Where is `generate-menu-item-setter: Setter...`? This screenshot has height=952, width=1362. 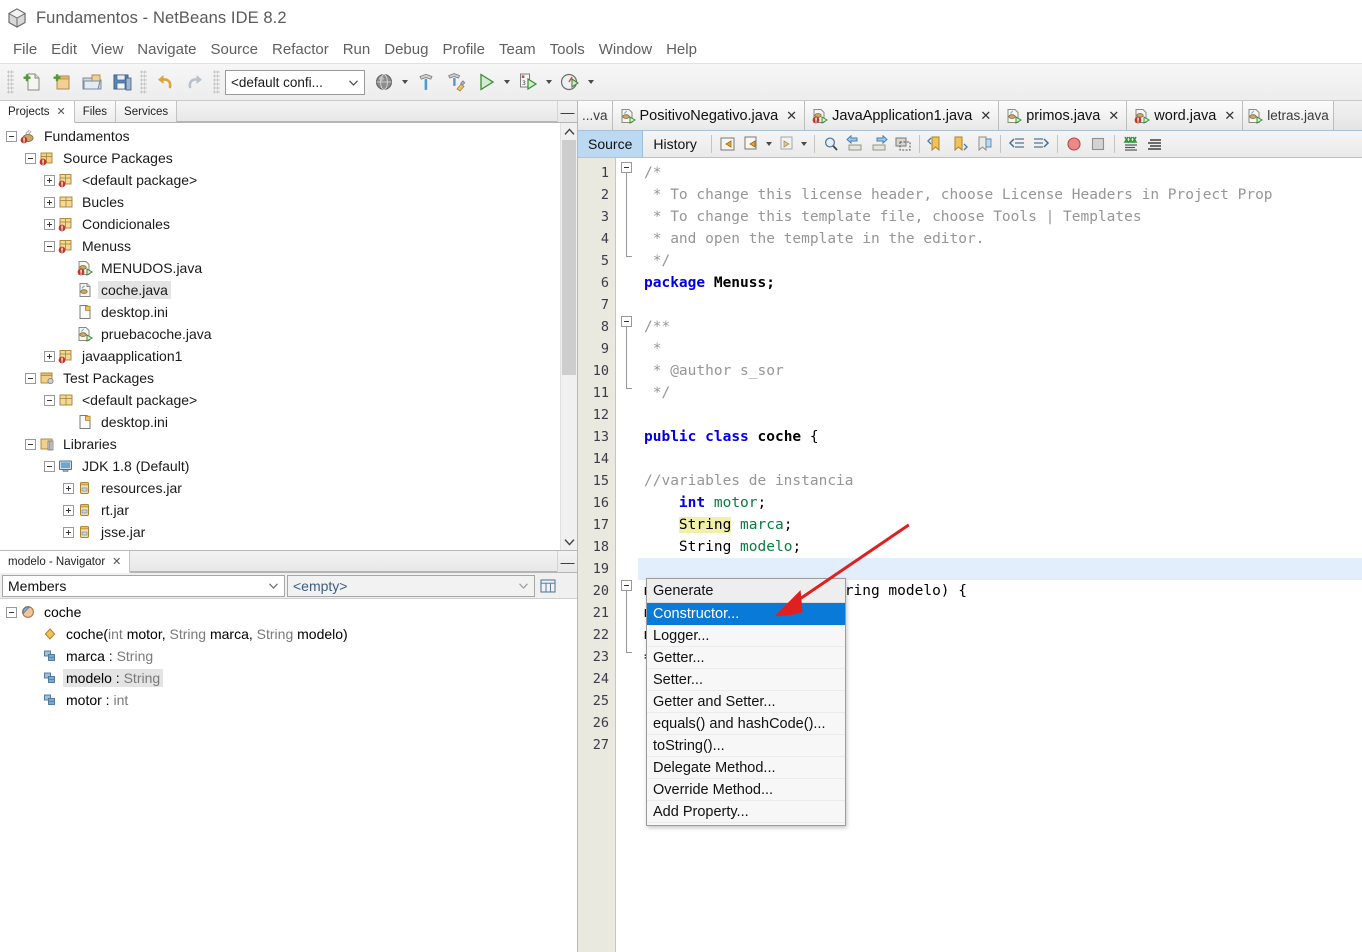 generate-menu-item-setter: Setter... is located at coordinates (746, 680).